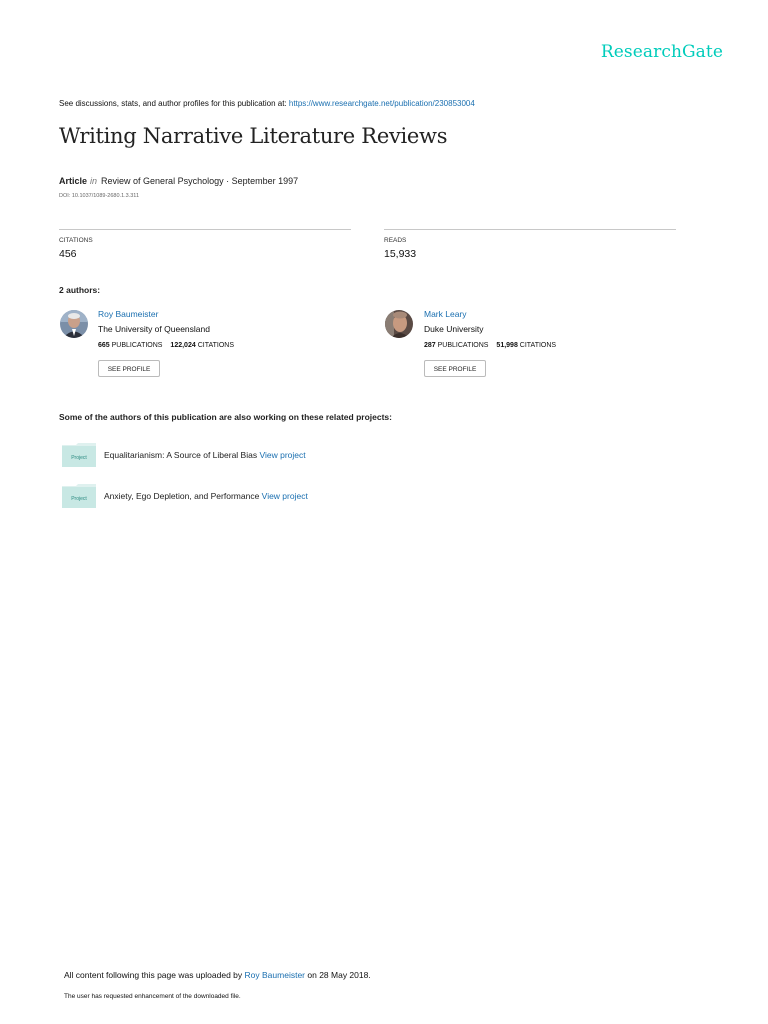 This screenshot has height=1024, width=768. What do you see at coordinates (430, 345) in the screenshot?
I see `publications-count: 287` at bounding box center [430, 345].